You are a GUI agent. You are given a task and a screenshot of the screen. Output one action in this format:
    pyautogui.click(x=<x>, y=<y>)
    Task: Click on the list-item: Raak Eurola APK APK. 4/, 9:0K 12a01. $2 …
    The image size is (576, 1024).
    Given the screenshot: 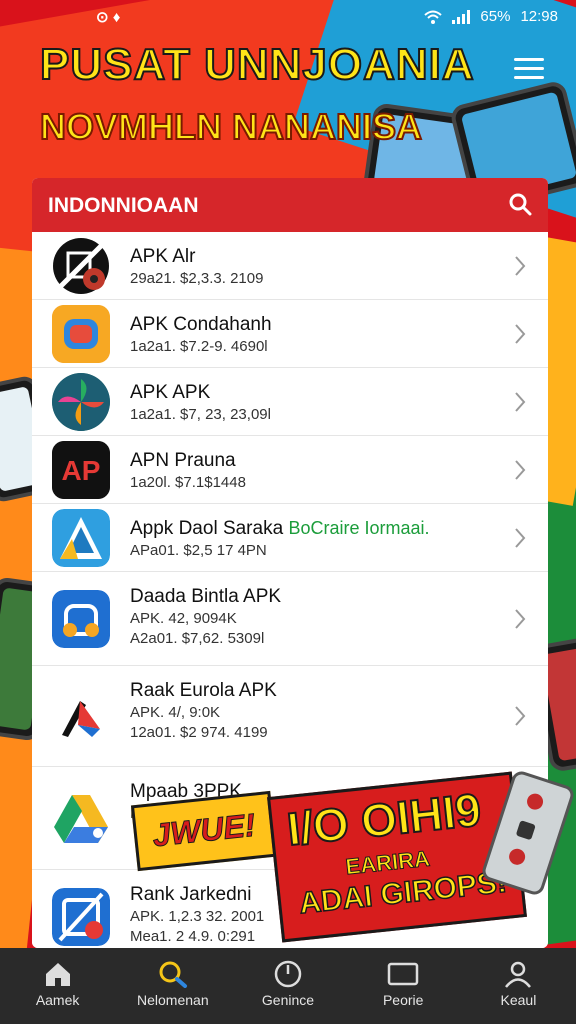 What is the action you would take?
    pyautogui.click(x=290, y=716)
    